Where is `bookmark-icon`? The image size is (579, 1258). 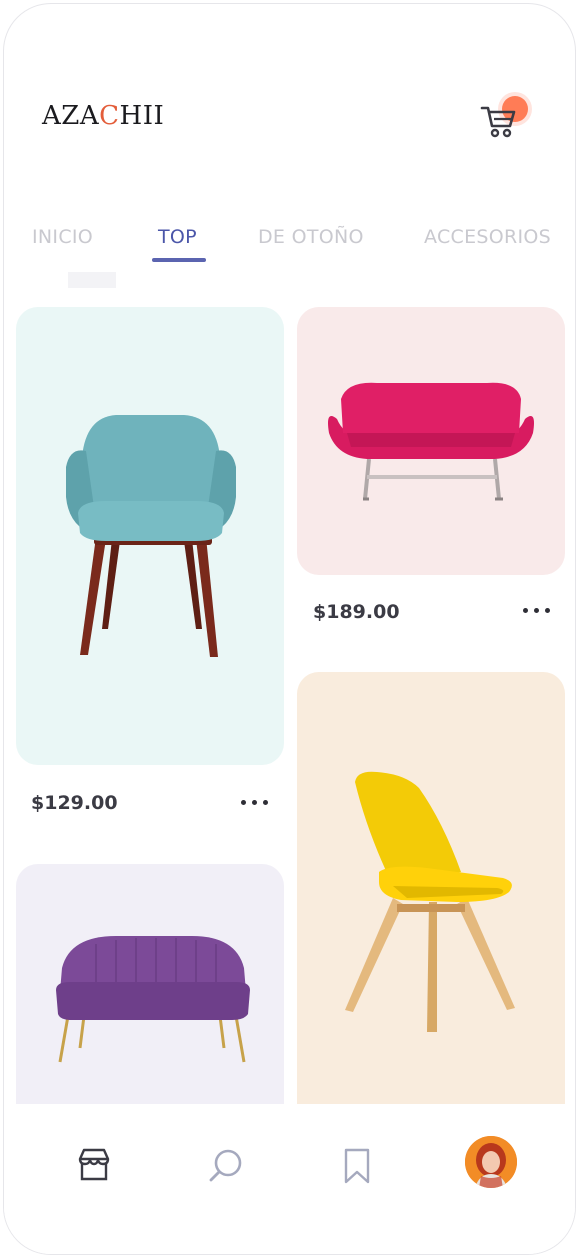 bookmark-icon is located at coordinates (357, 1166).